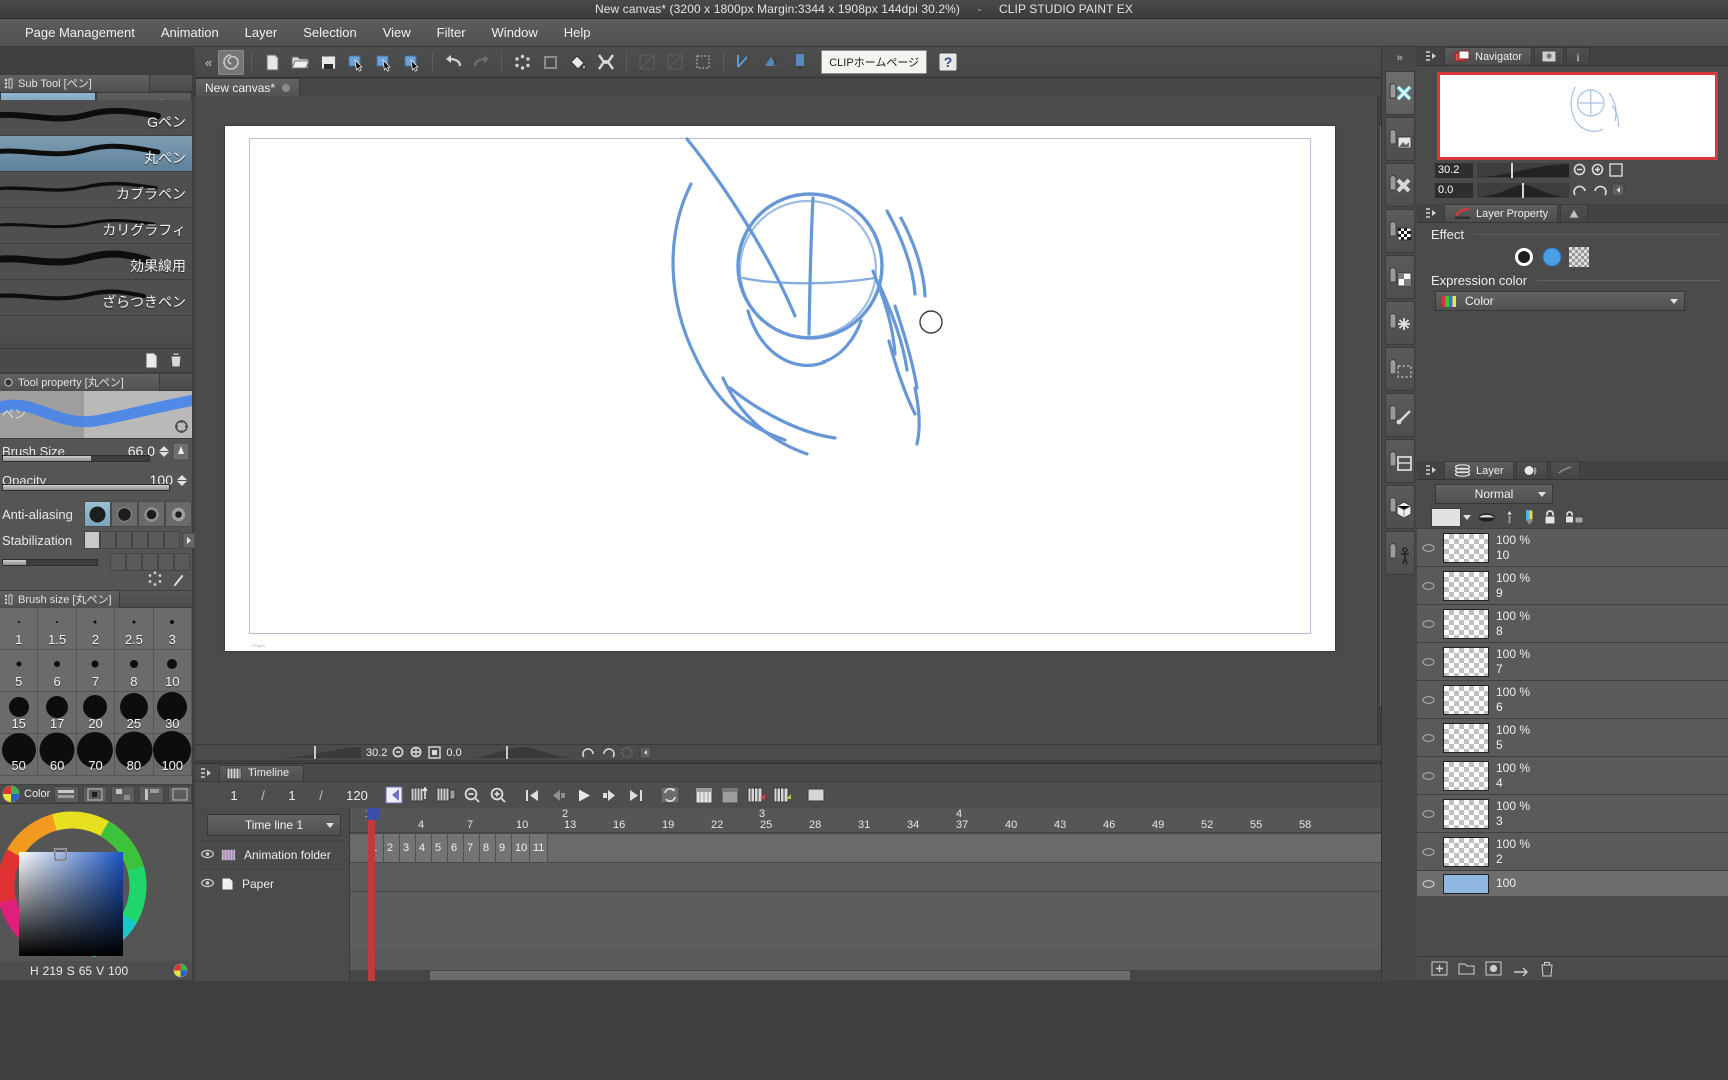 This screenshot has width=1728, height=1080. What do you see at coordinates (1400, 553) in the screenshot?
I see `rail-button-3d-character-layer` at bounding box center [1400, 553].